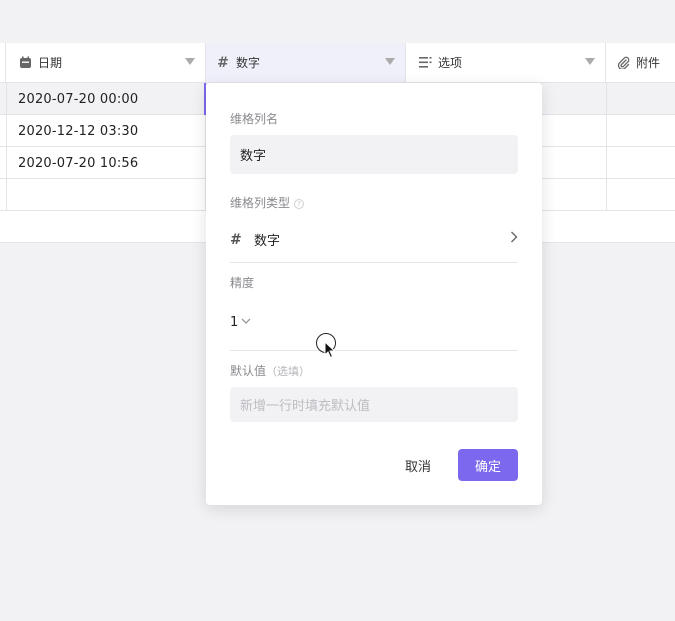 The width and height of the screenshot is (675, 621). Describe the element at coordinates (450, 63) in the screenshot. I see `column-header-label: 选项` at that location.